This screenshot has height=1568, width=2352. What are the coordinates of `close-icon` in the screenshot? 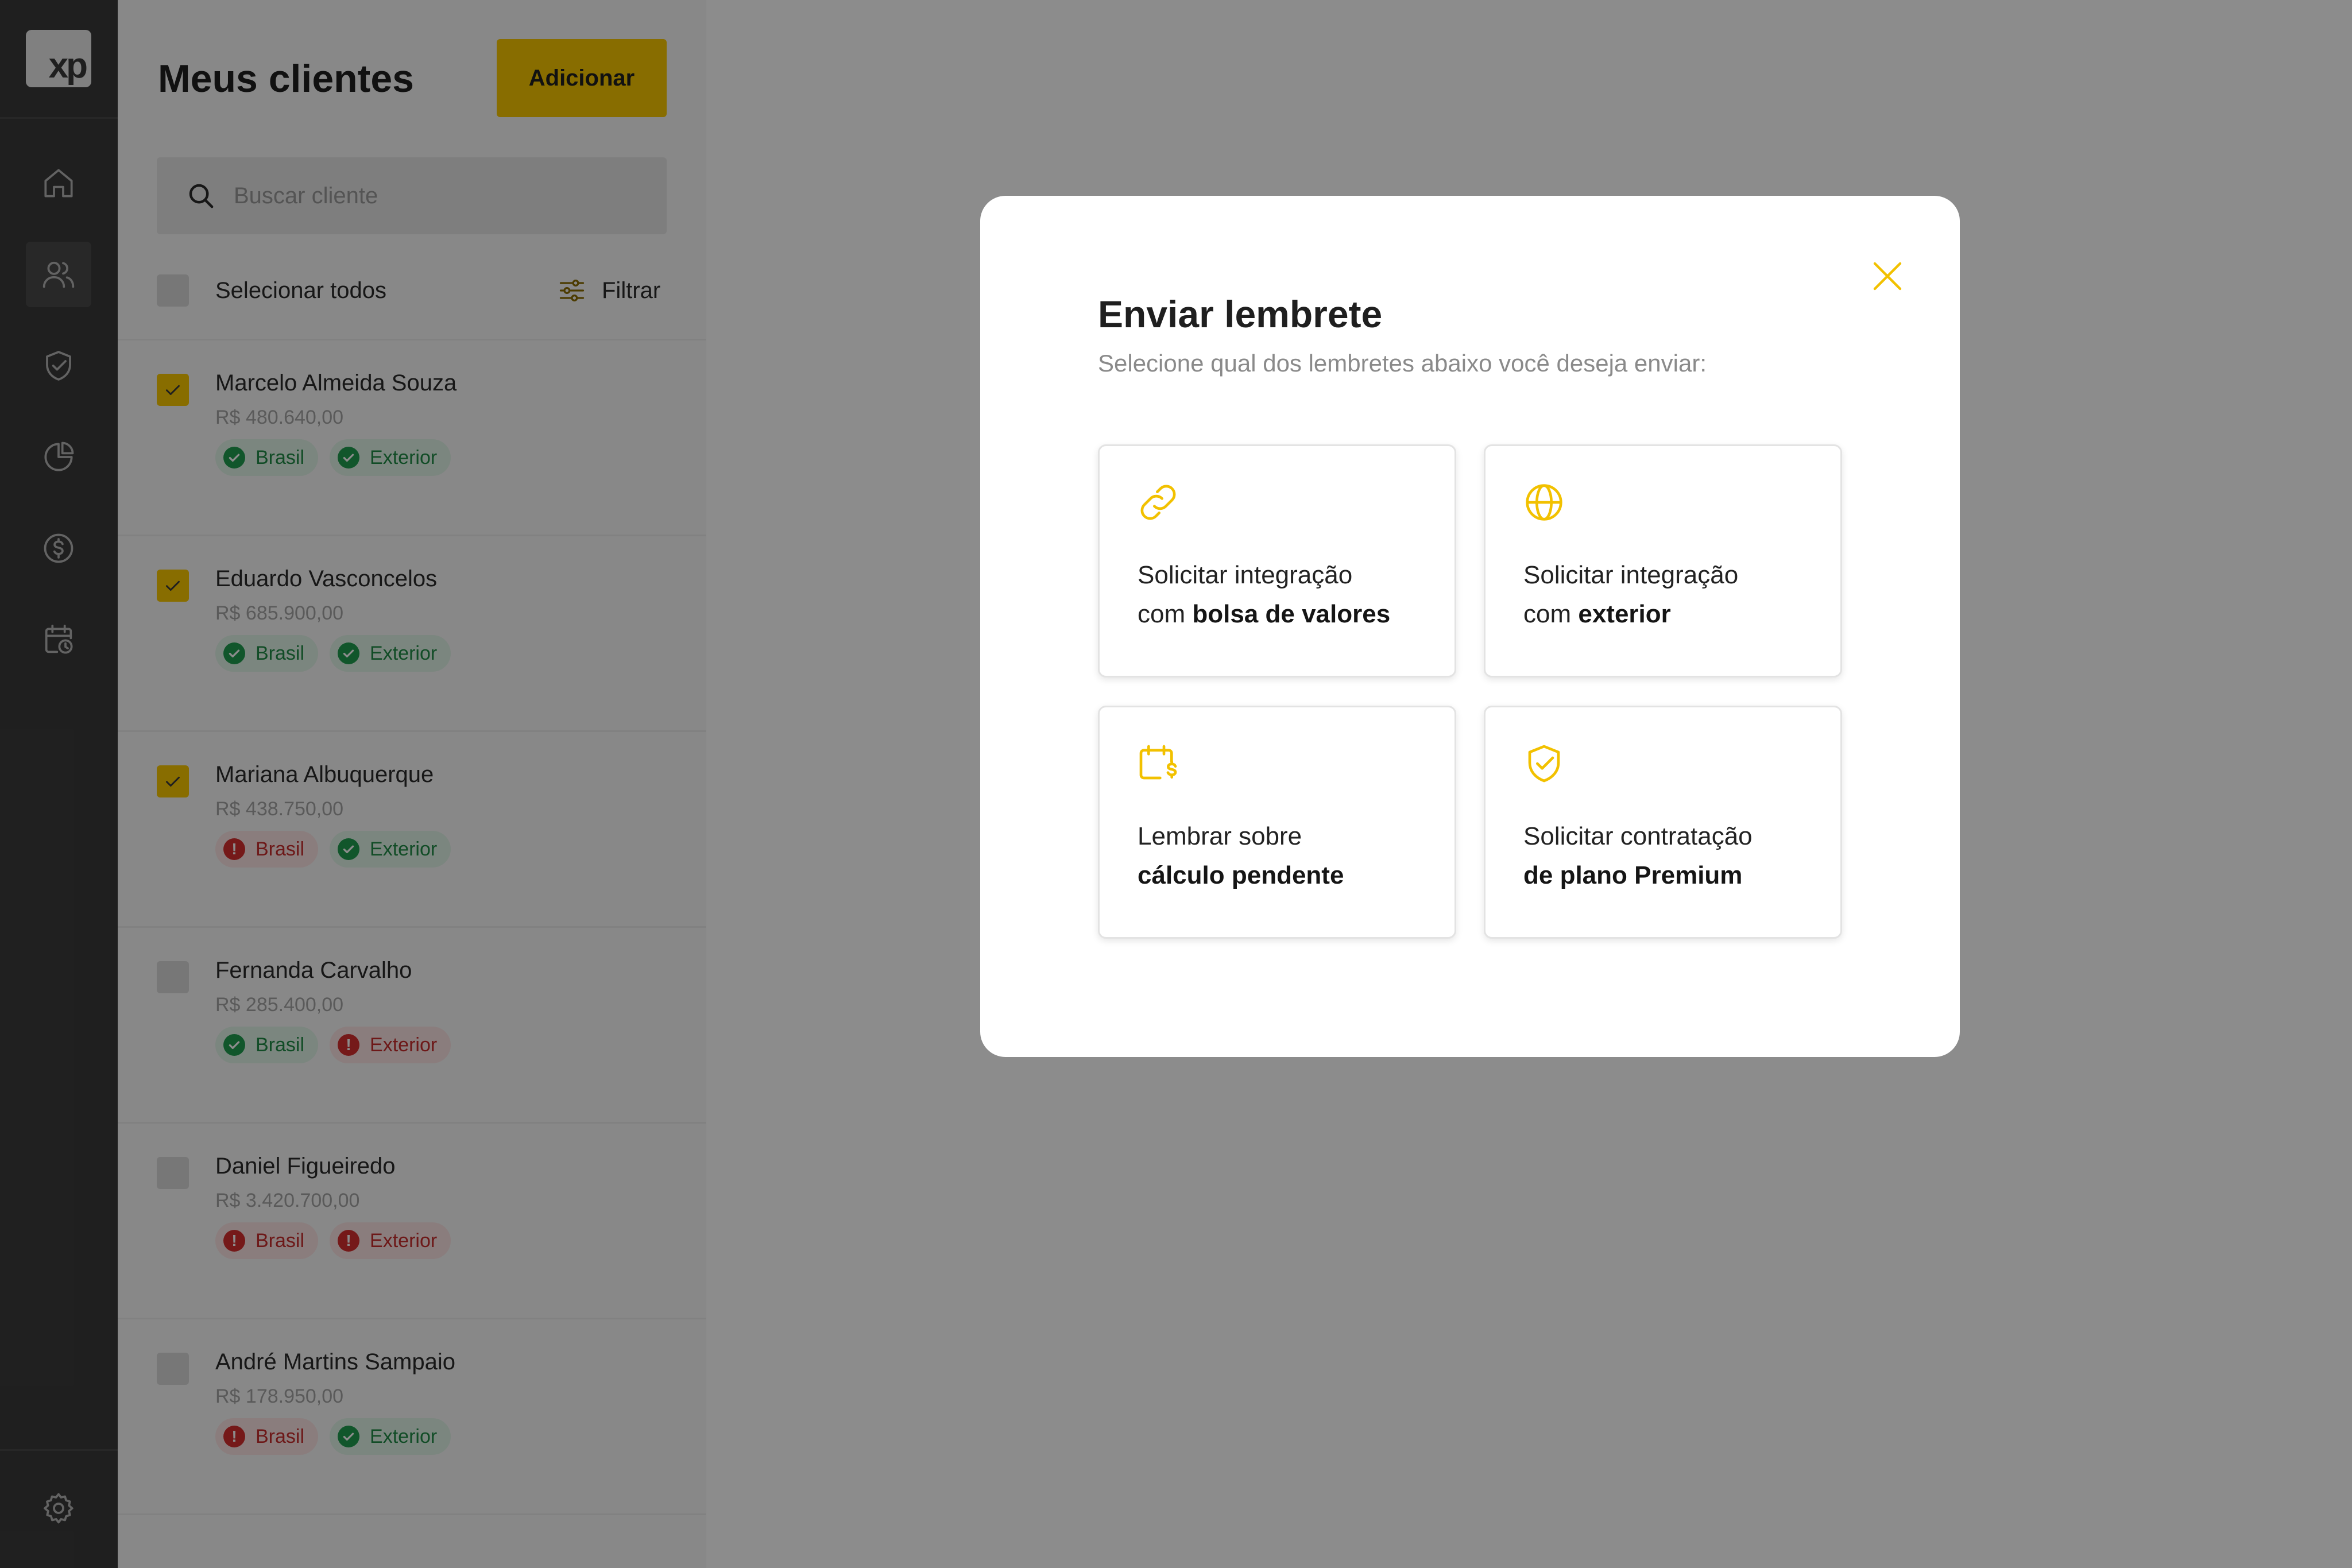 It's located at (1887, 276).